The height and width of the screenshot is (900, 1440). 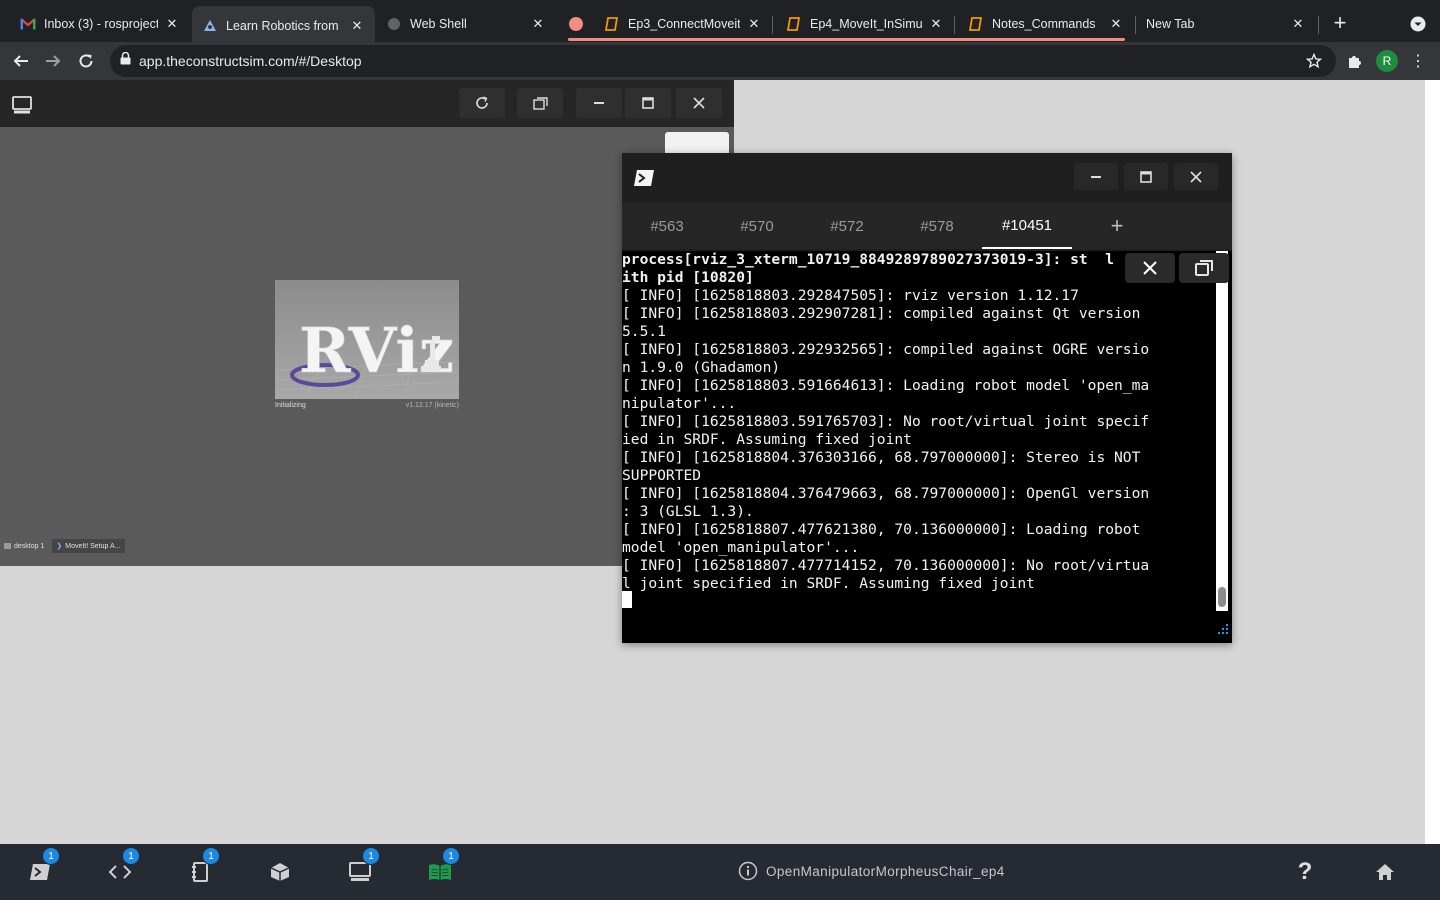 What do you see at coordinates (440, 868) in the screenshot?
I see `course-book-button: 1` at bounding box center [440, 868].